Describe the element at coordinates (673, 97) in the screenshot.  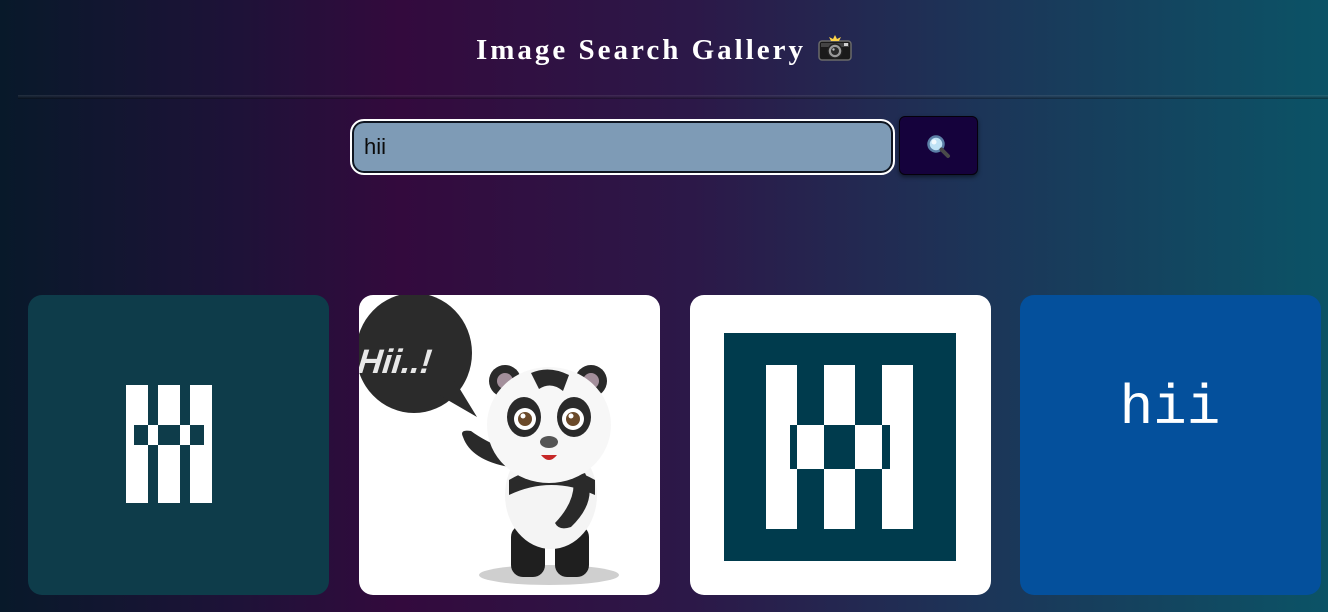
I see `header-divider` at that location.